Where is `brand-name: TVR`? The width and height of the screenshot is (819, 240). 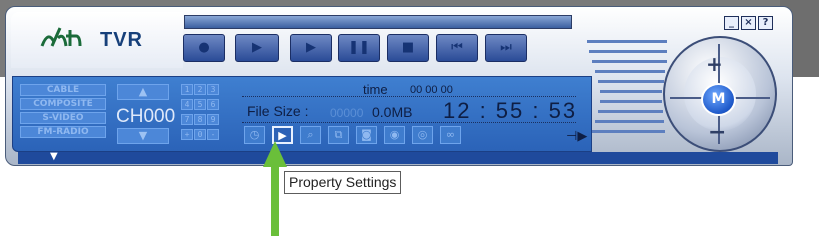
brand-name: TVR is located at coordinates (121, 40).